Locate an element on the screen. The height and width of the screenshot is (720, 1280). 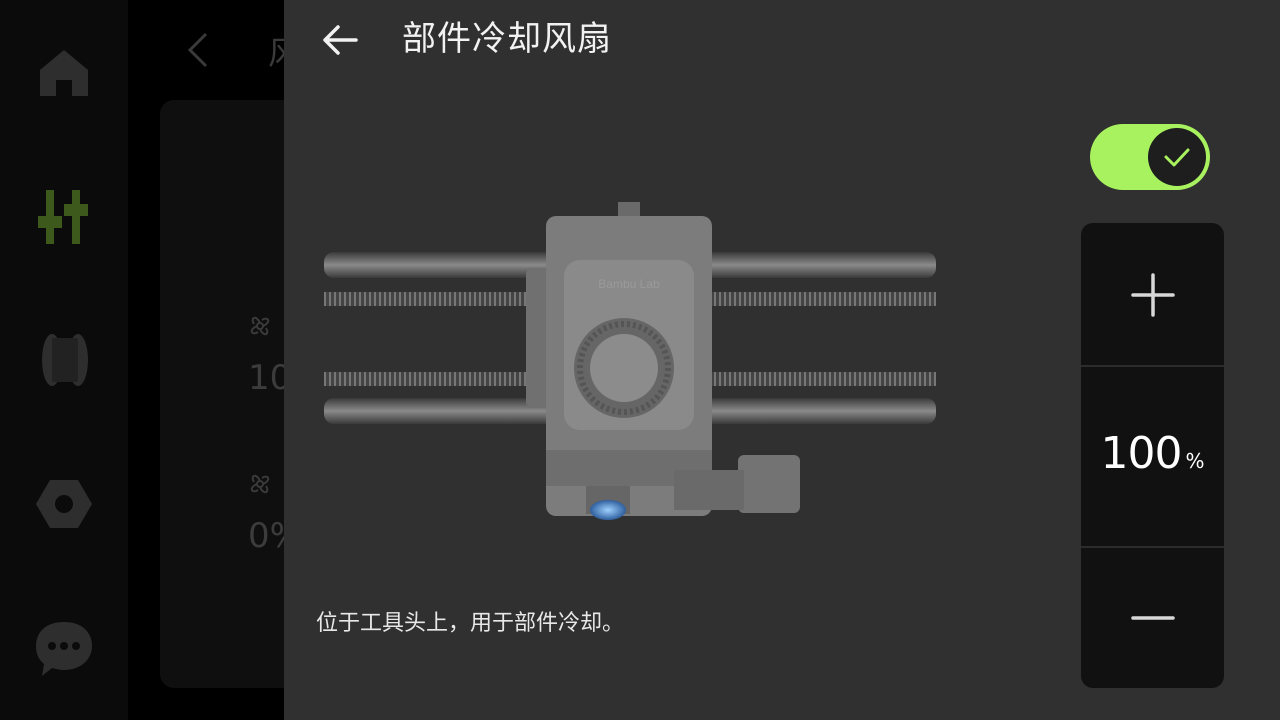
home-icon is located at coordinates (64, 73).